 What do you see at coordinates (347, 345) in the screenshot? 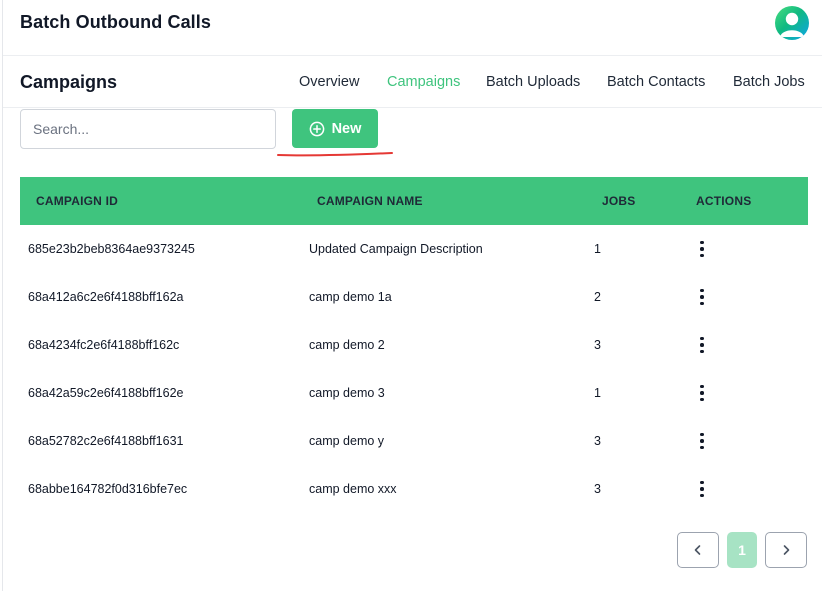
I see `cell-campaign-name: camp demo 2` at bounding box center [347, 345].